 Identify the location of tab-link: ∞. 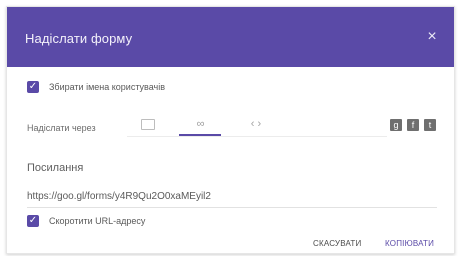
(200, 124).